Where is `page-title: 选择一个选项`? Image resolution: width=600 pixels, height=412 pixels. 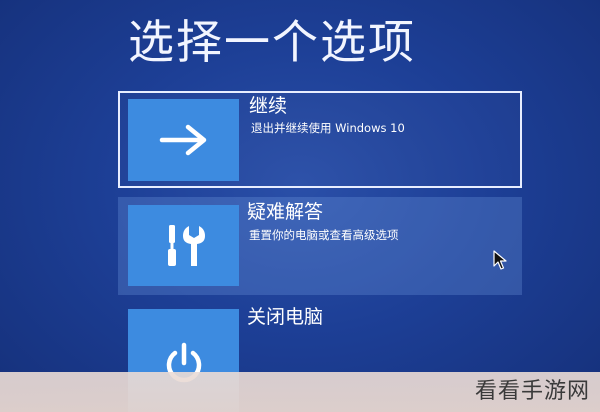
page-title: 选择一个选项 is located at coordinates (272, 42).